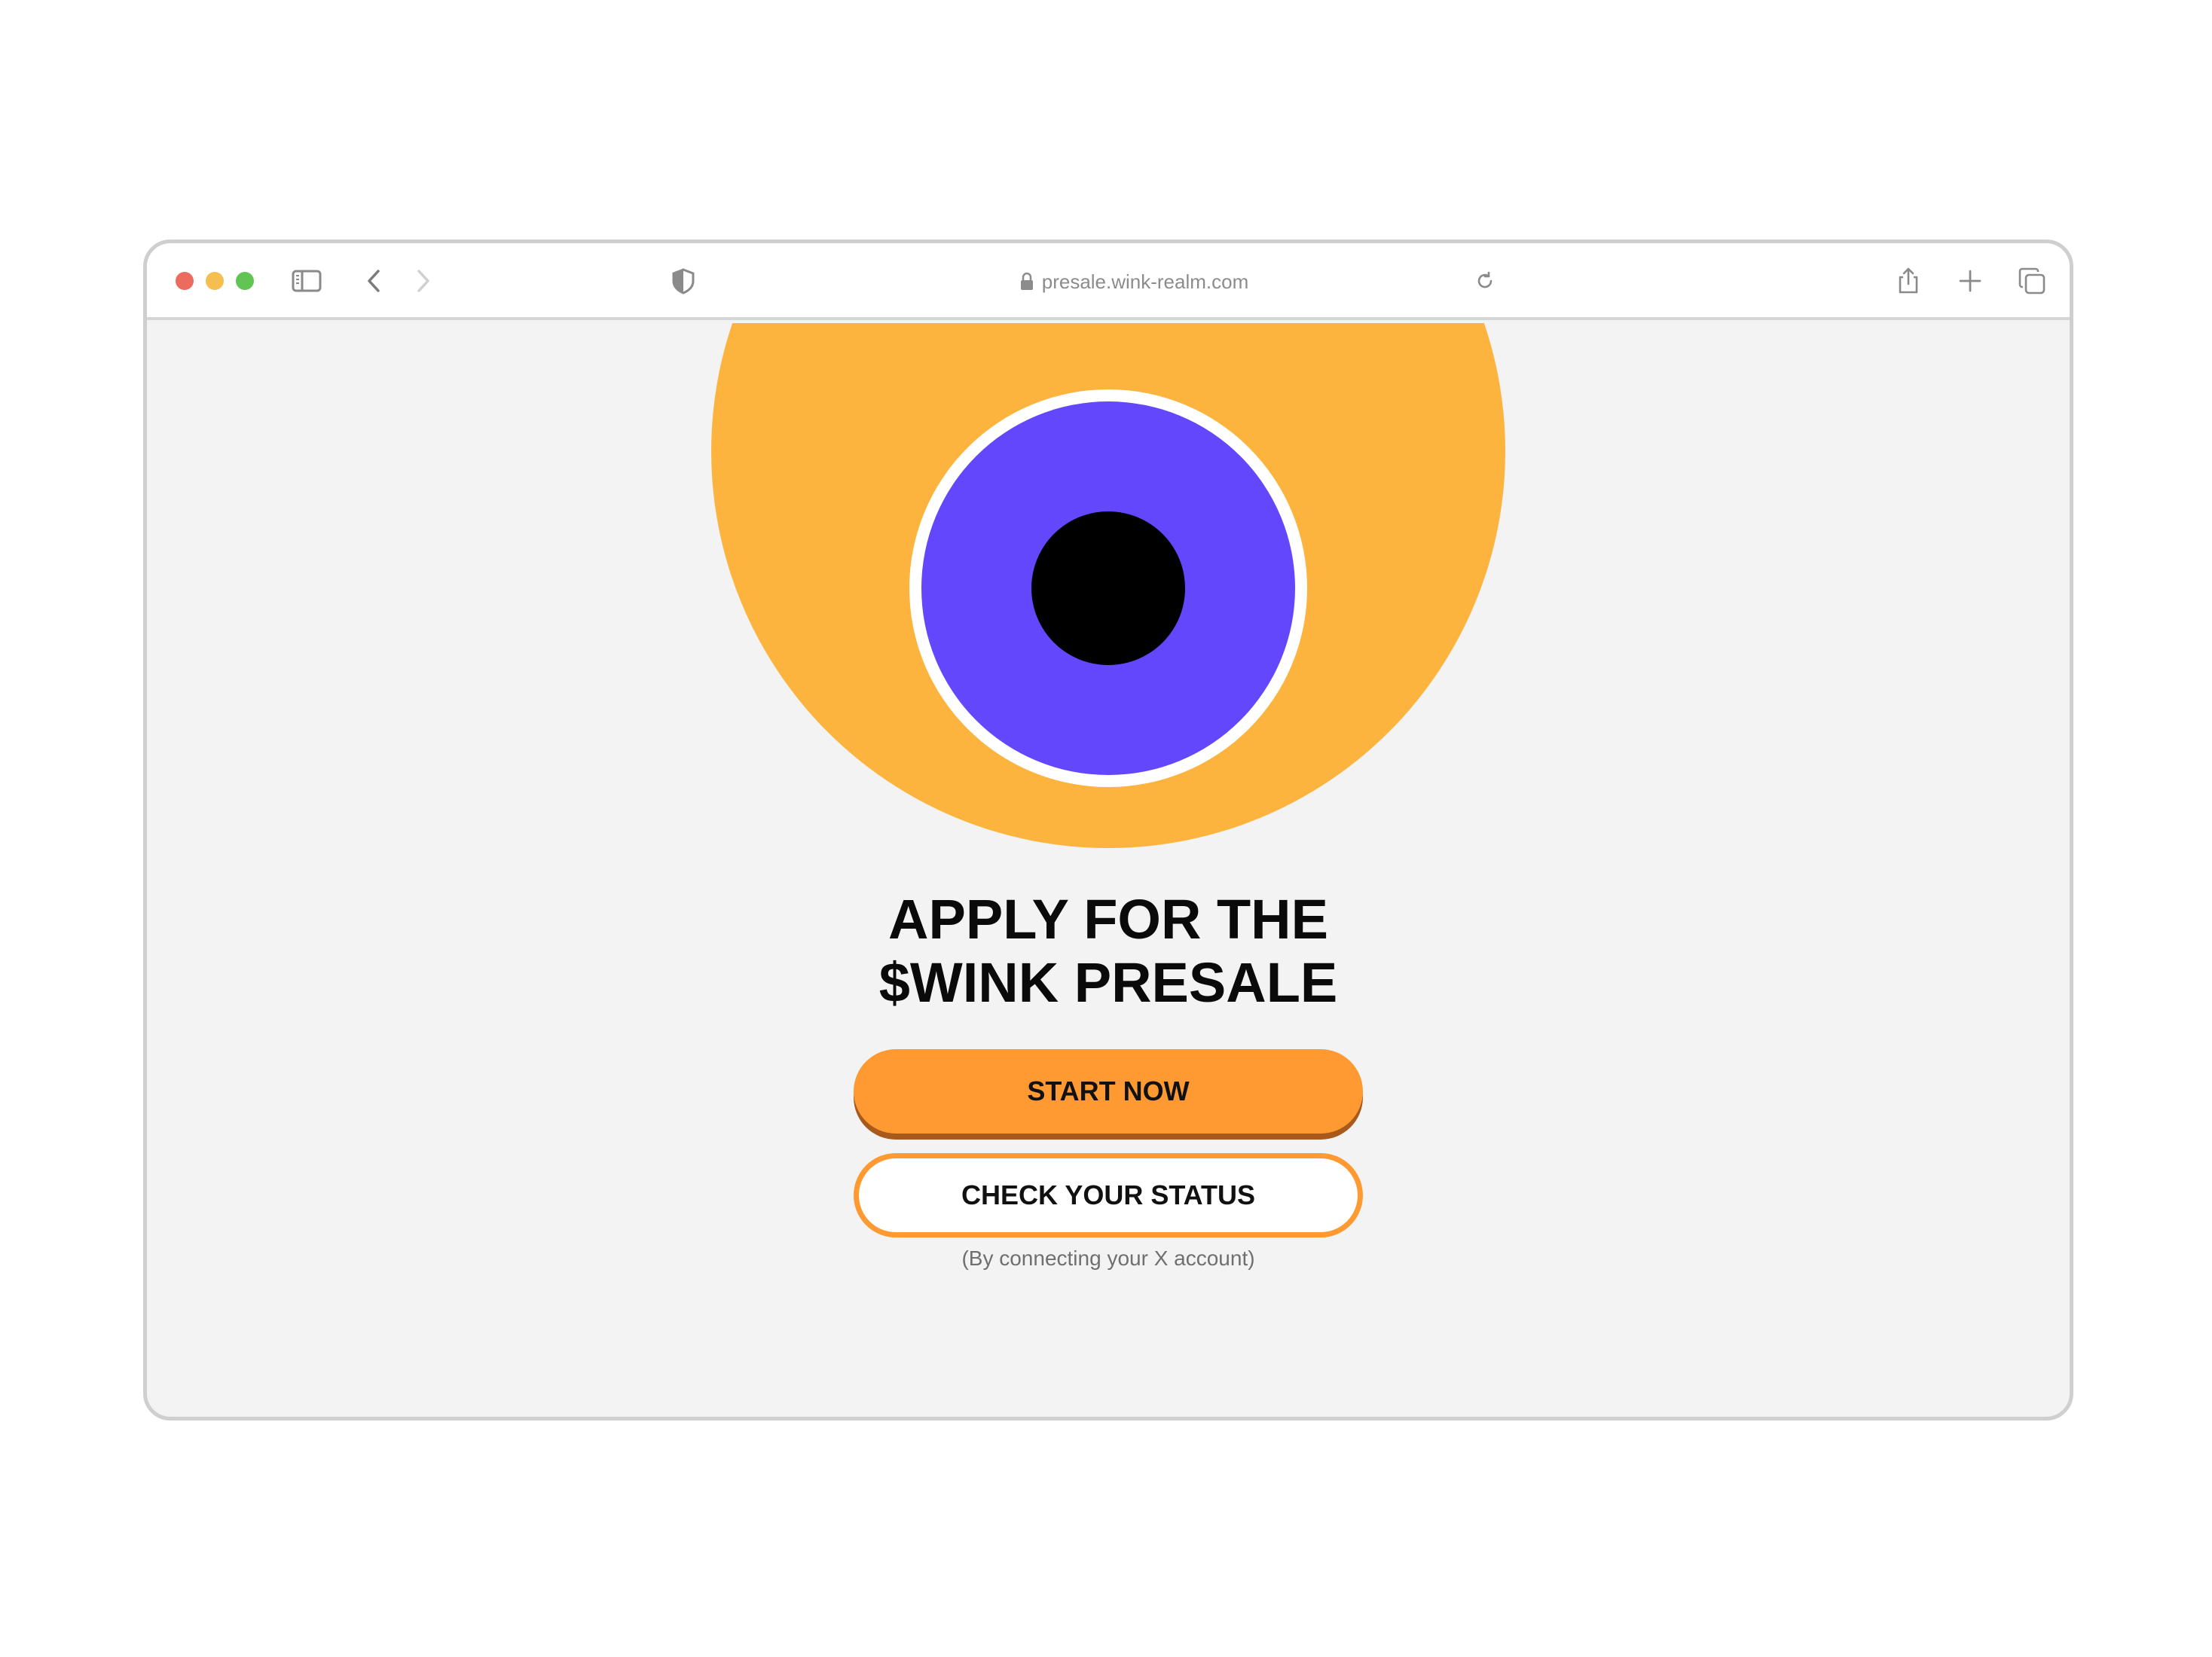  What do you see at coordinates (245, 281) in the screenshot?
I see `maximize-window-button` at bounding box center [245, 281].